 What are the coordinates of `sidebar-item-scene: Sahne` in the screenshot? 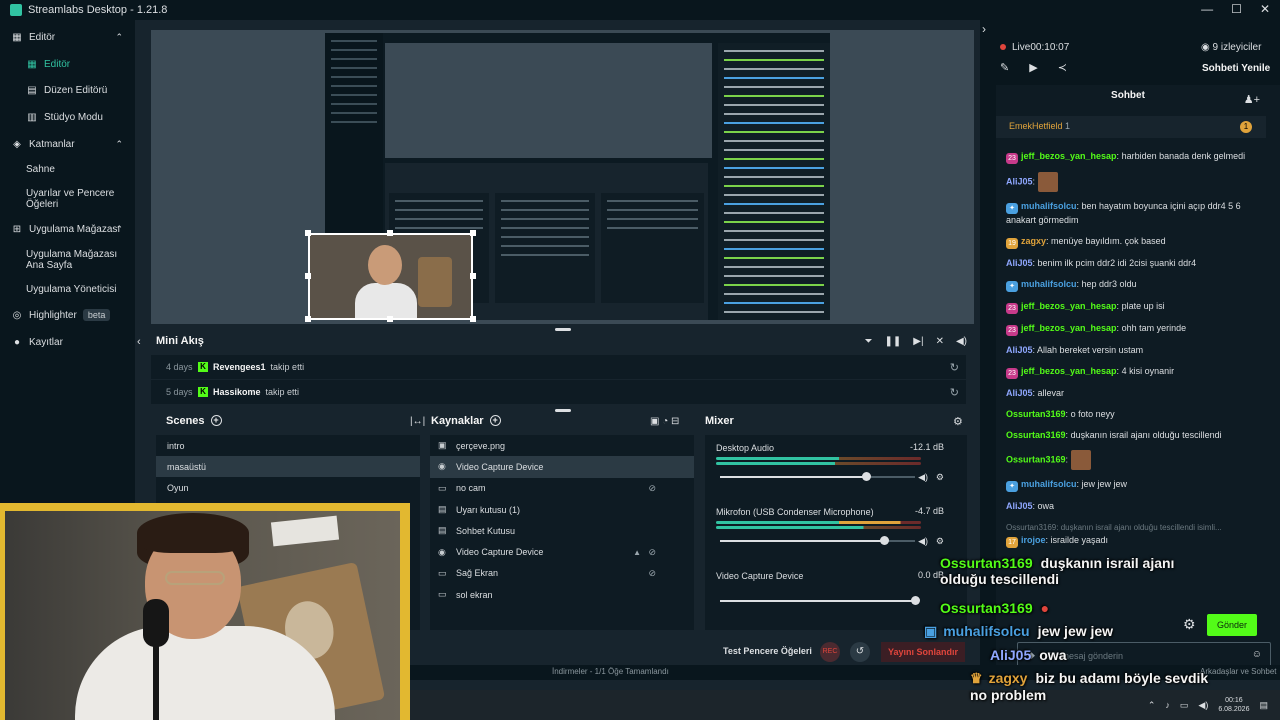 It's located at (67, 169).